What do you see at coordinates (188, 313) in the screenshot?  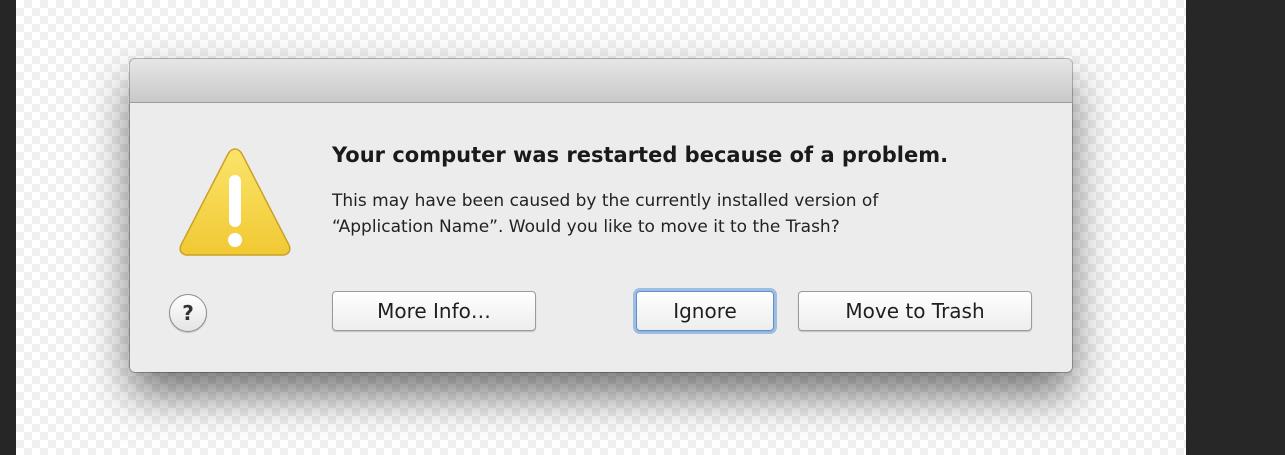 I see `help-button: ?` at bounding box center [188, 313].